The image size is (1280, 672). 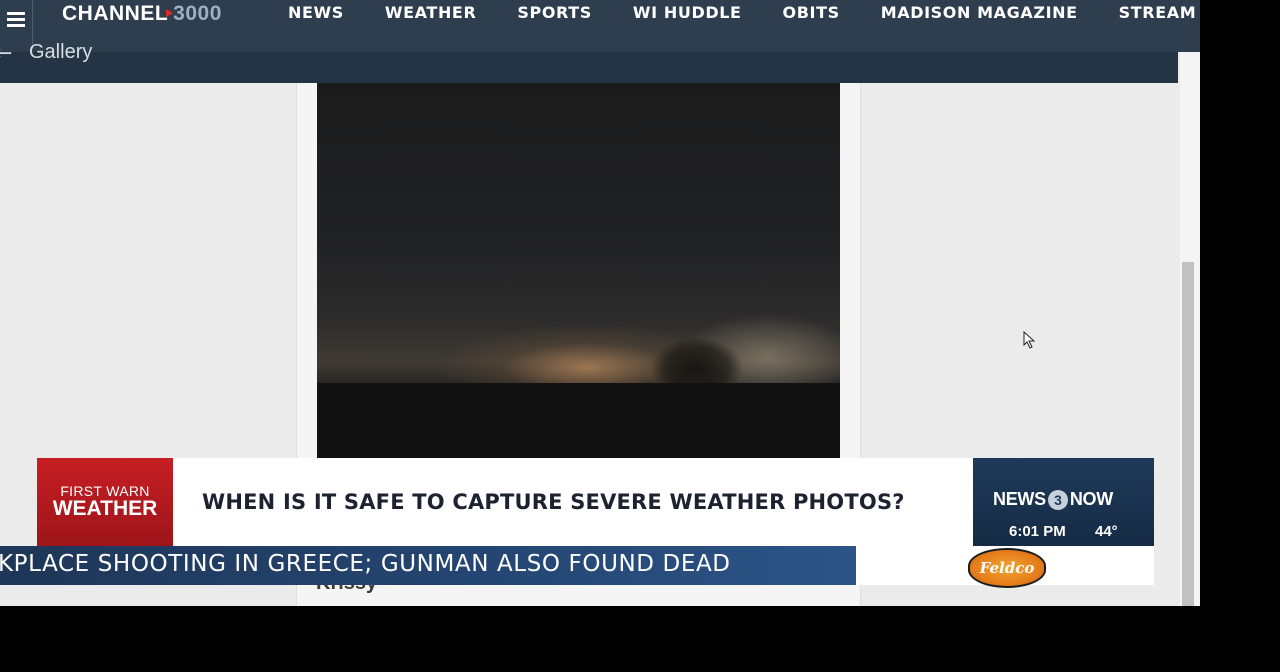 I want to click on back-arrow-icon: ←, so click(x=6, y=53).